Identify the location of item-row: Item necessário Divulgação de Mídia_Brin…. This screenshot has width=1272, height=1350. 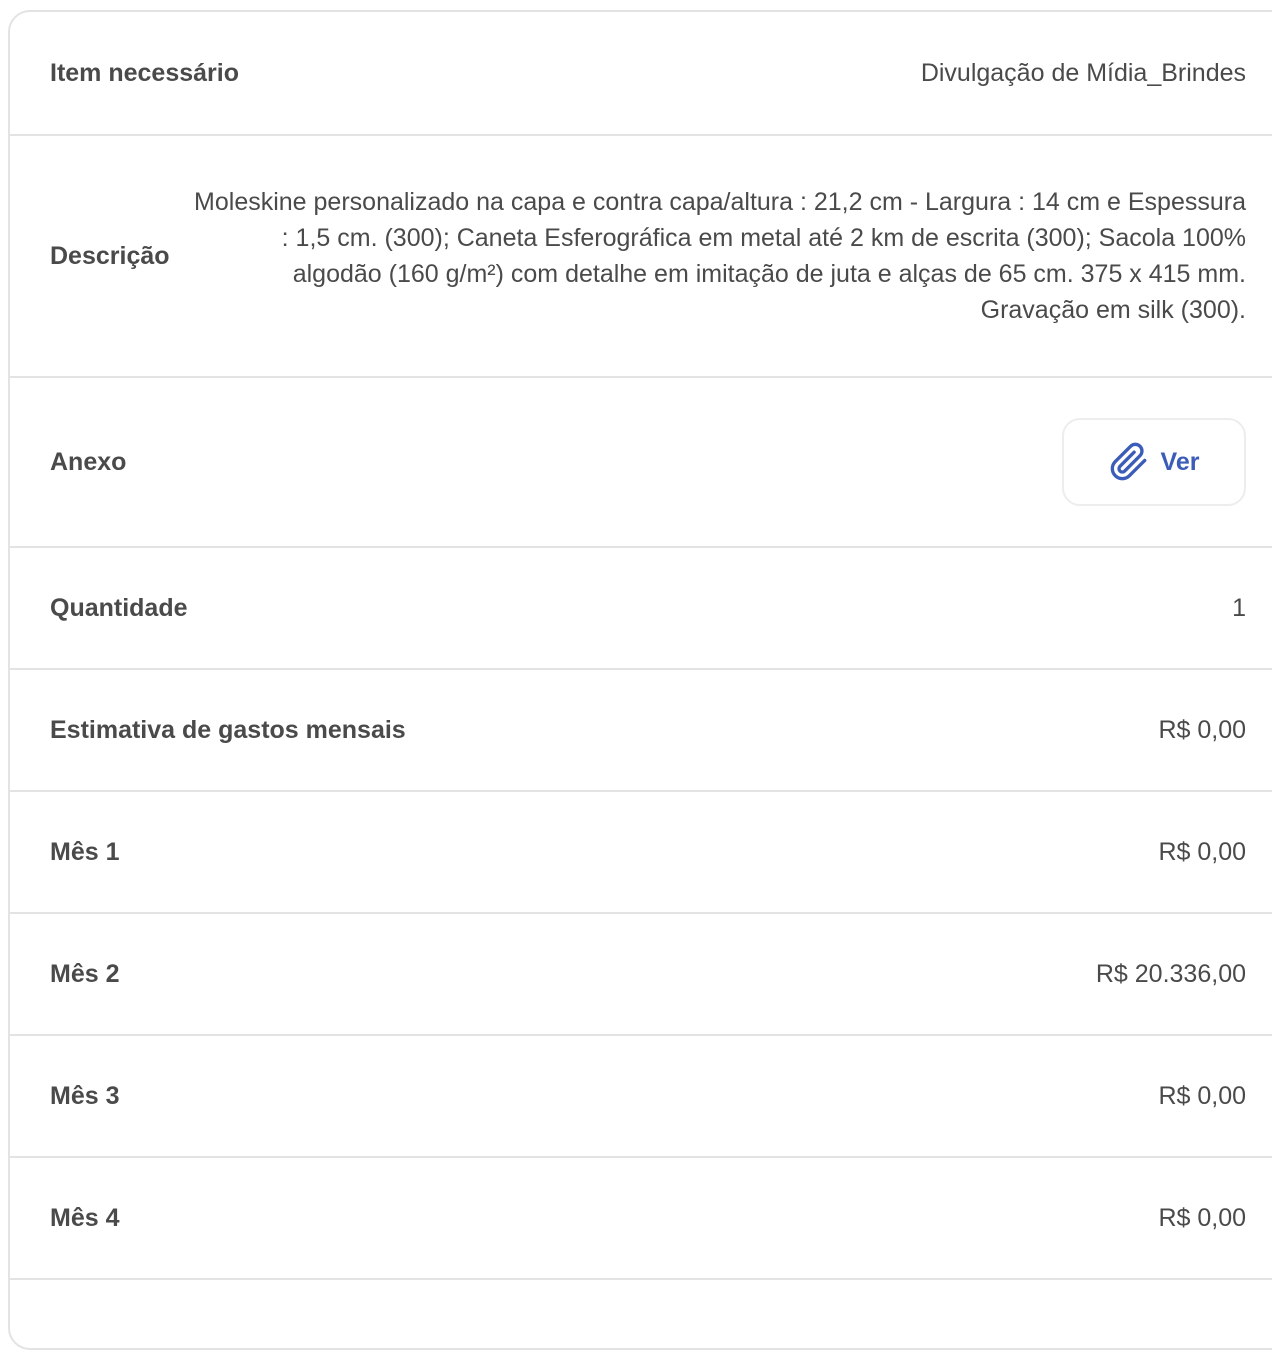
(641, 74).